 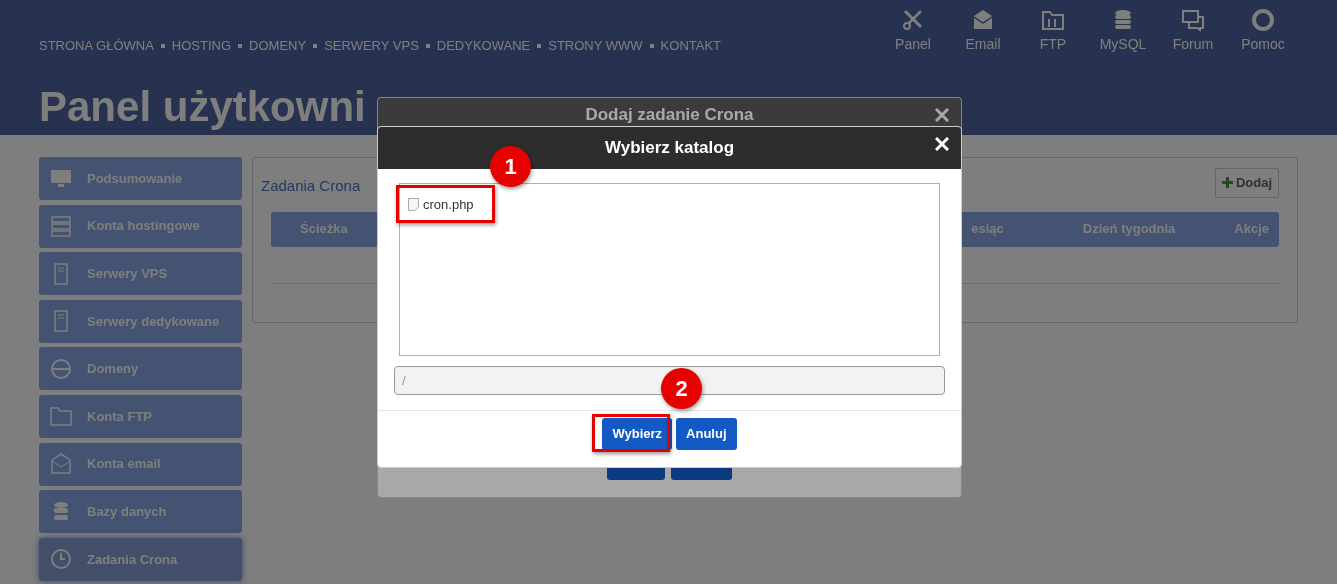 I want to click on quick-link: Email, so click(x=983, y=71).